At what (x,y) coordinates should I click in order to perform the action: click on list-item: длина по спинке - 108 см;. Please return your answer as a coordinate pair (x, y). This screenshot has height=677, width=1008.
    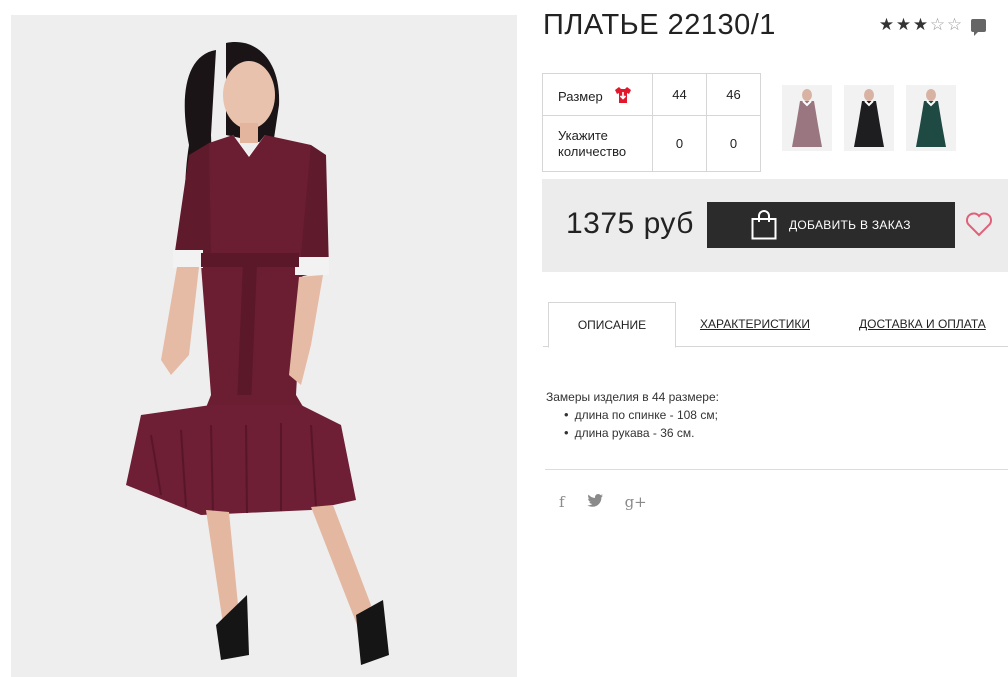
    Looking at the image, I should click on (641, 415).